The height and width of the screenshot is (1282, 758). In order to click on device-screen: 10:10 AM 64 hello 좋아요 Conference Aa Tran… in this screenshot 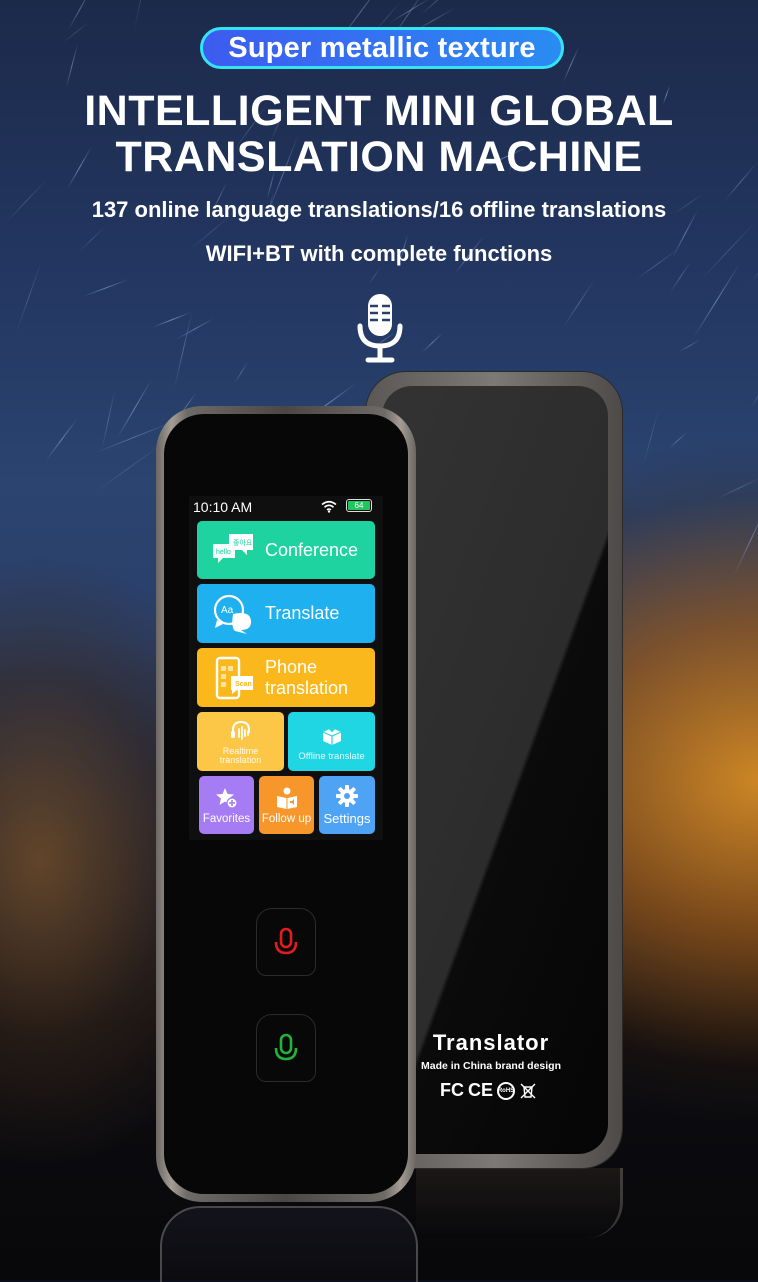, I will do `click(286, 668)`.